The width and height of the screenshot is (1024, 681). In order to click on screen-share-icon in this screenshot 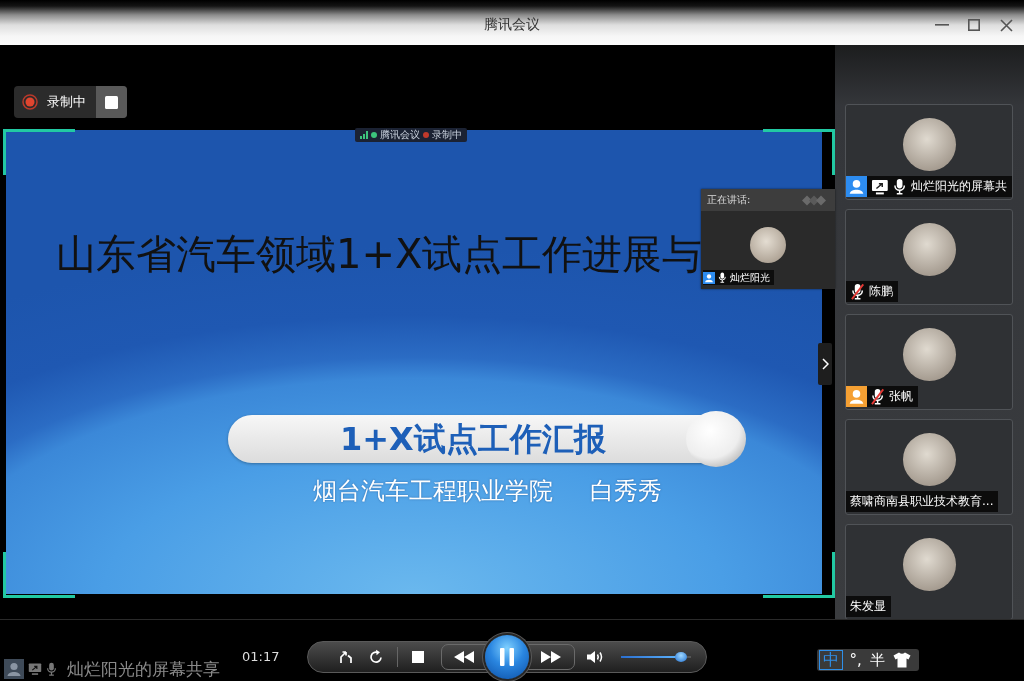, I will do `click(35, 669)`.